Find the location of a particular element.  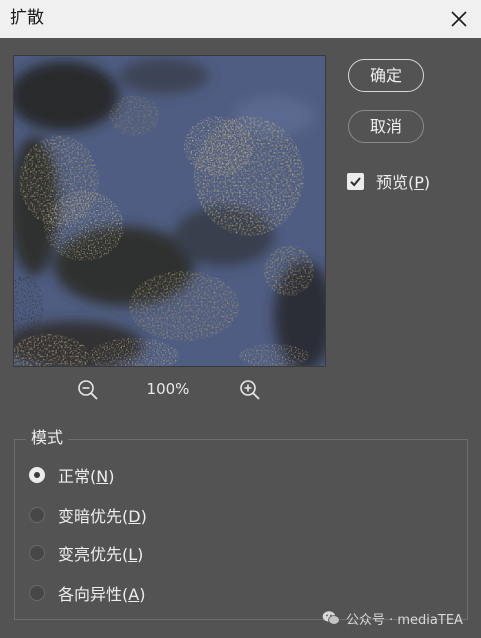

preview-checkbox-label: 预览(P) is located at coordinates (403, 182).